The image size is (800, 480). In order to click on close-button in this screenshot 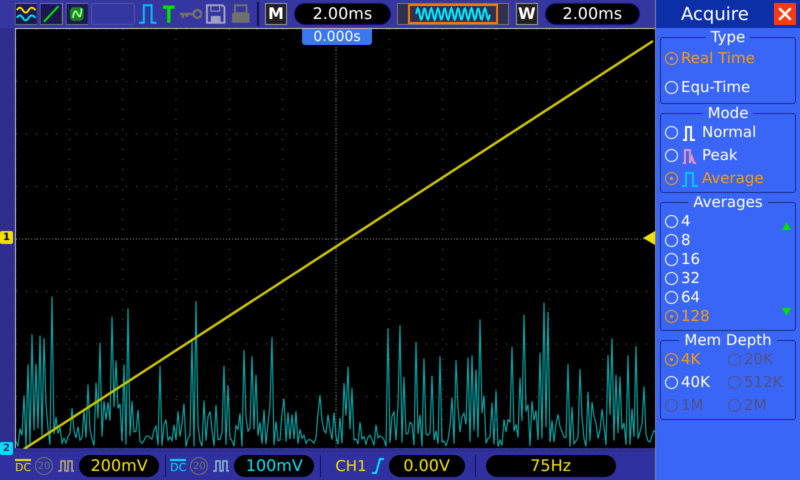, I will do `click(785, 14)`.